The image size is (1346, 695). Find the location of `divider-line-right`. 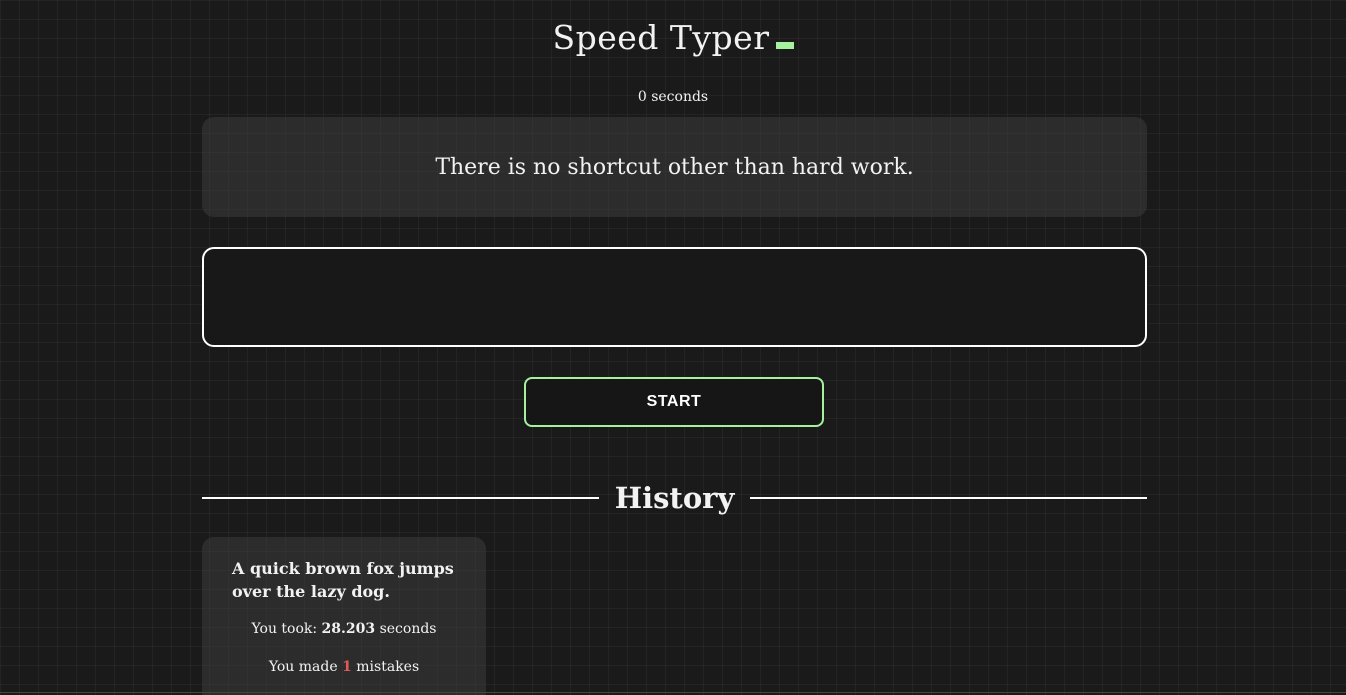

divider-line-right is located at coordinates (948, 498).